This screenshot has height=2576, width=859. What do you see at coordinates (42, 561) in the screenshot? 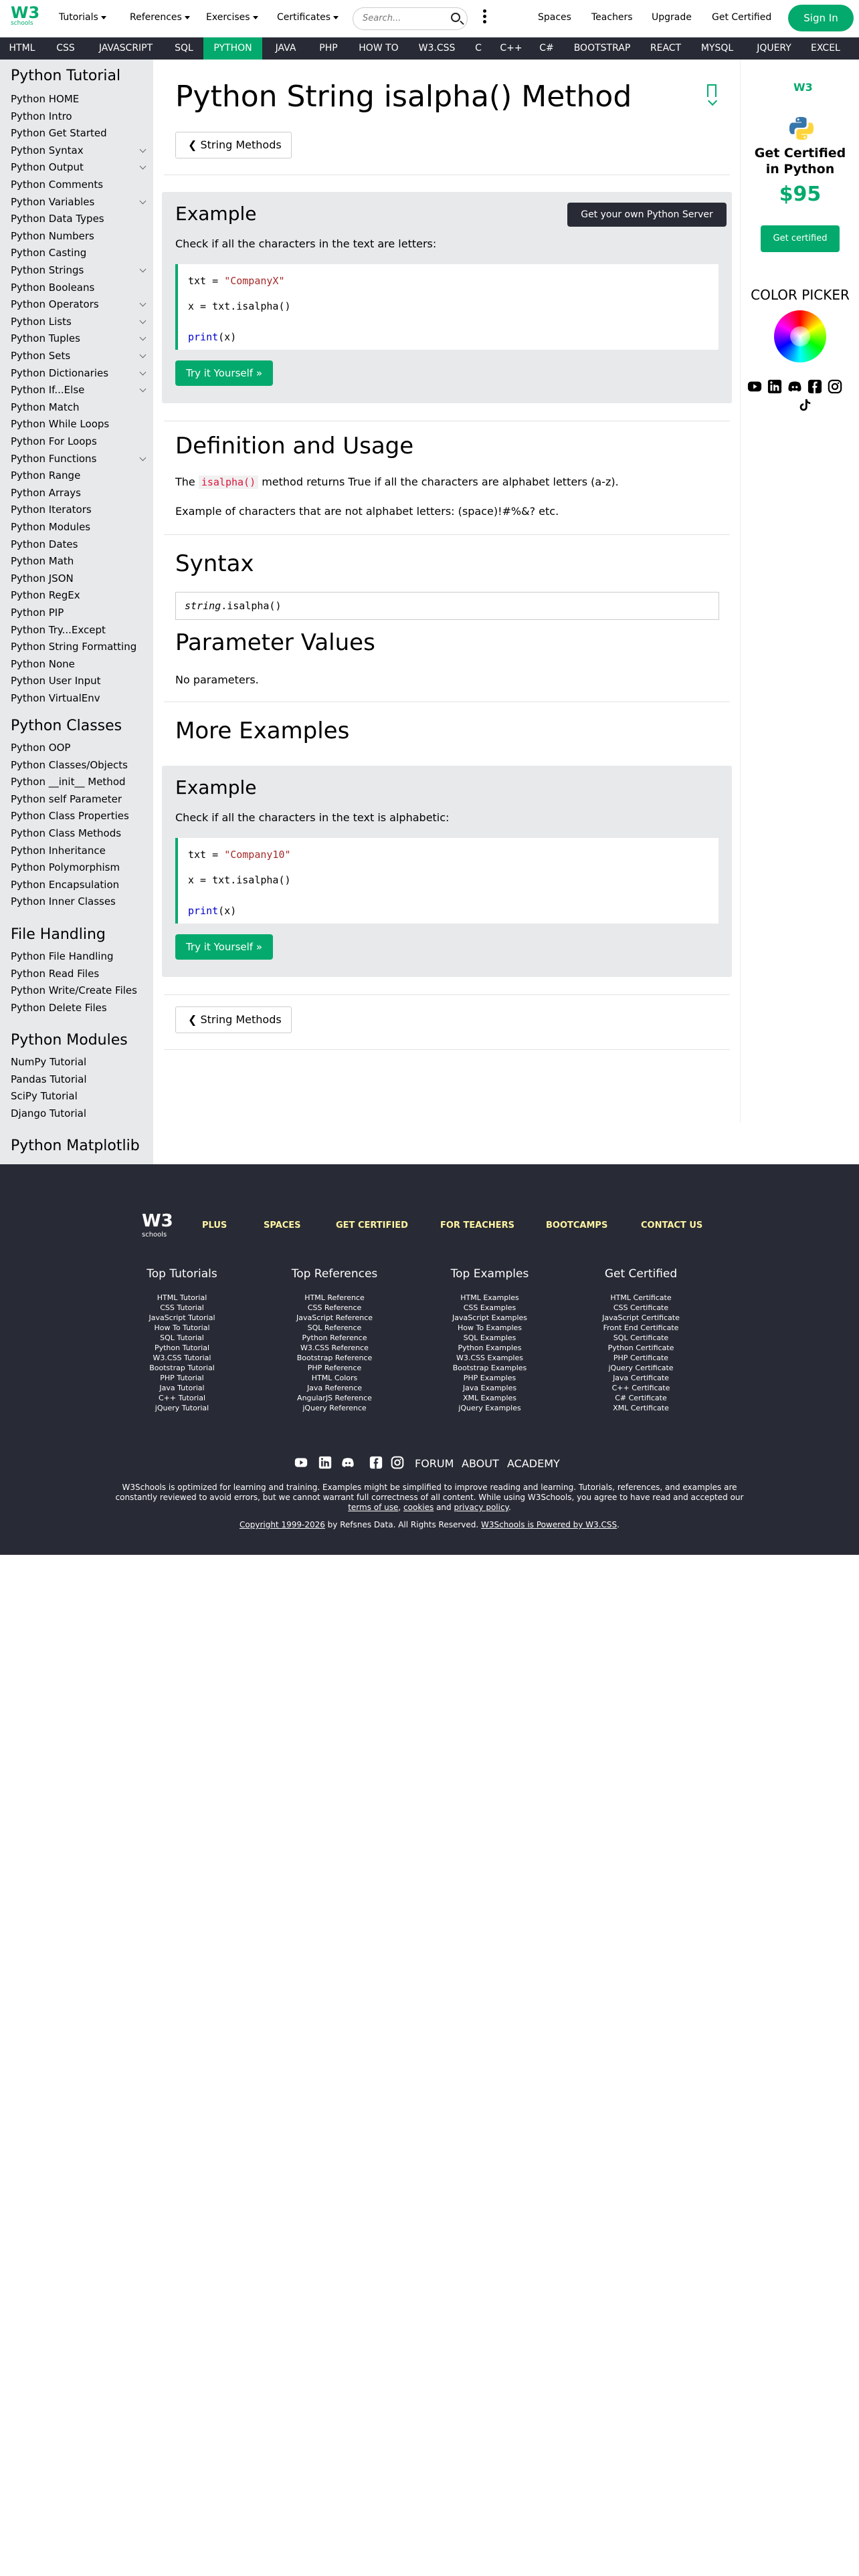
I see `sidebar-item: Python Math` at bounding box center [42, 561].